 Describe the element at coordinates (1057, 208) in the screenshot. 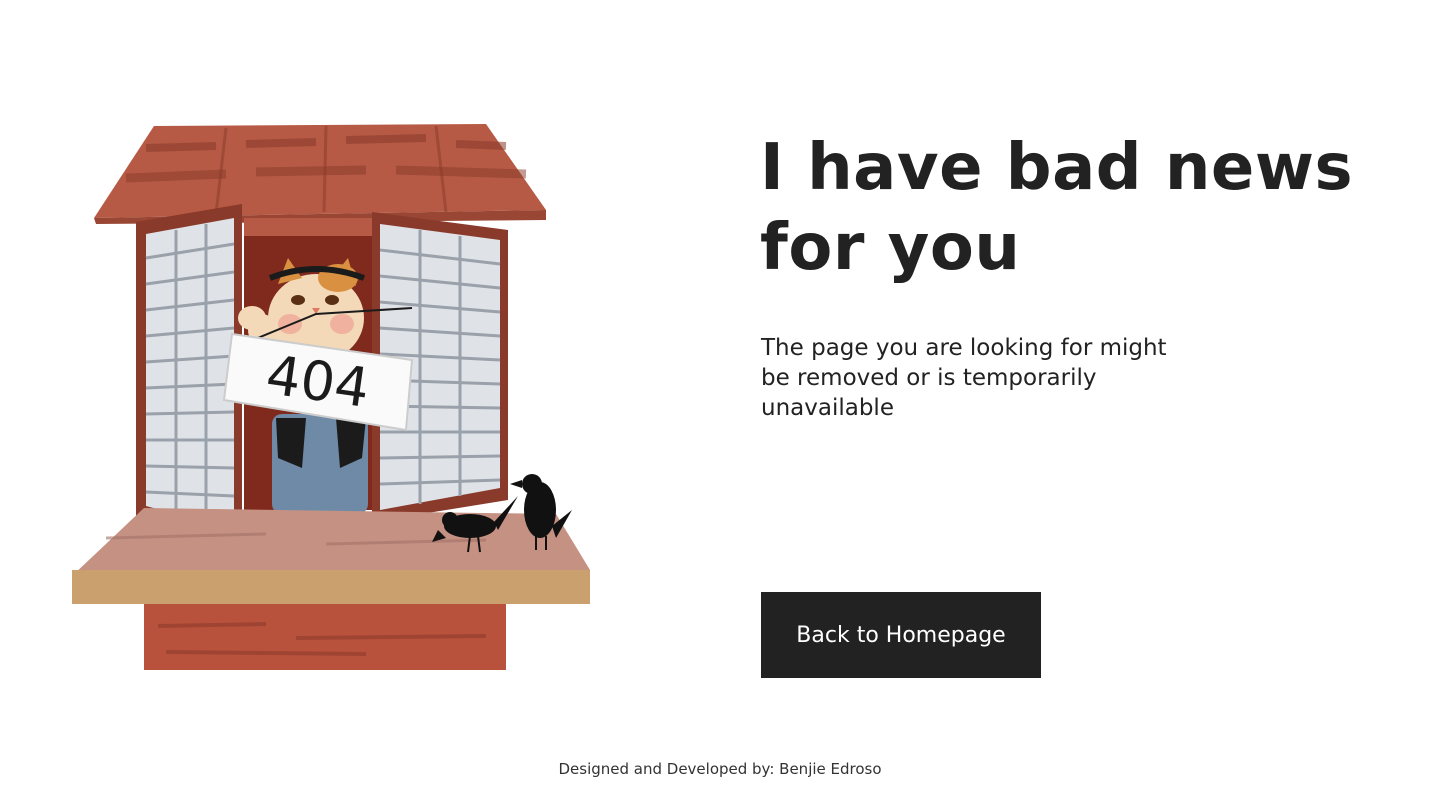

I see `page-title: I have bad news for you` at that location.